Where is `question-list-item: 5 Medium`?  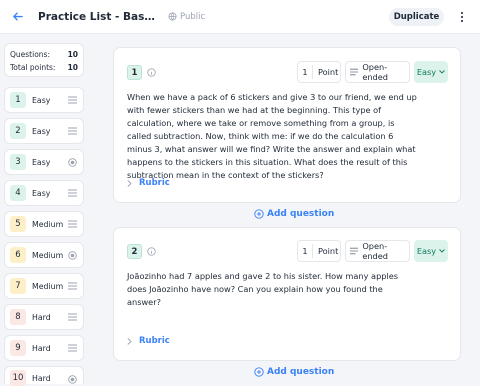
question-list-item: 5 Medium is located at coordinates (44, 224).